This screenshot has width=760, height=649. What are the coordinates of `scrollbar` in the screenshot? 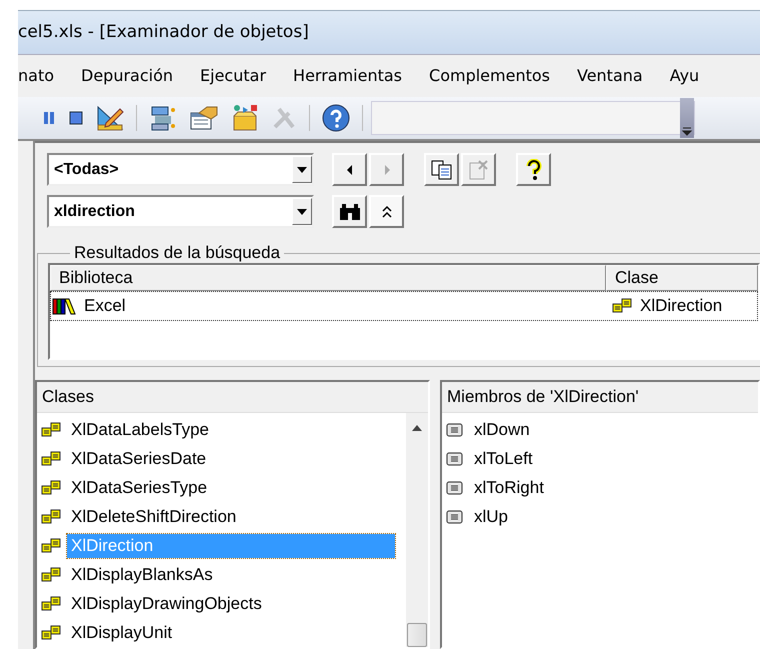 It's located at (417, 530).